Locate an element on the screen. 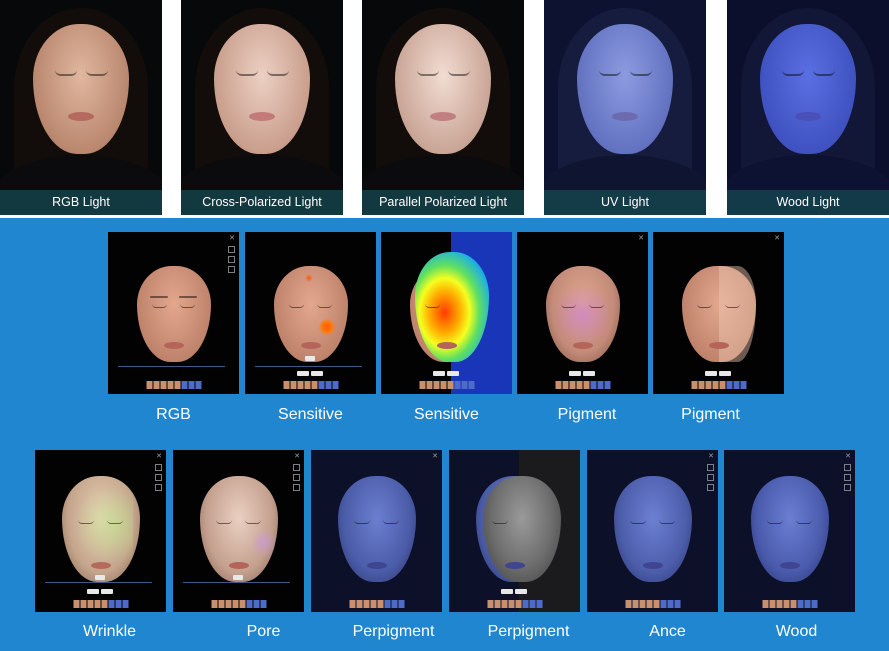  analysis-tile-sensitive-heatmap is located at coordinates (446, 313).